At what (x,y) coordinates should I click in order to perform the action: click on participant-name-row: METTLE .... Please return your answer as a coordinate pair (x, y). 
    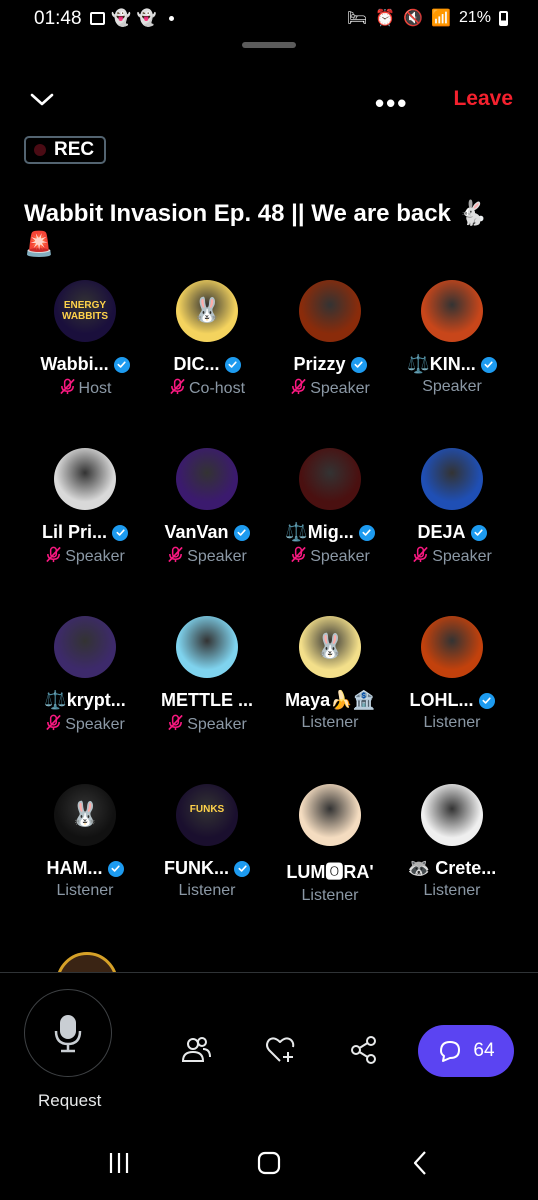
    Looking at the image, I should click on (207, 700).